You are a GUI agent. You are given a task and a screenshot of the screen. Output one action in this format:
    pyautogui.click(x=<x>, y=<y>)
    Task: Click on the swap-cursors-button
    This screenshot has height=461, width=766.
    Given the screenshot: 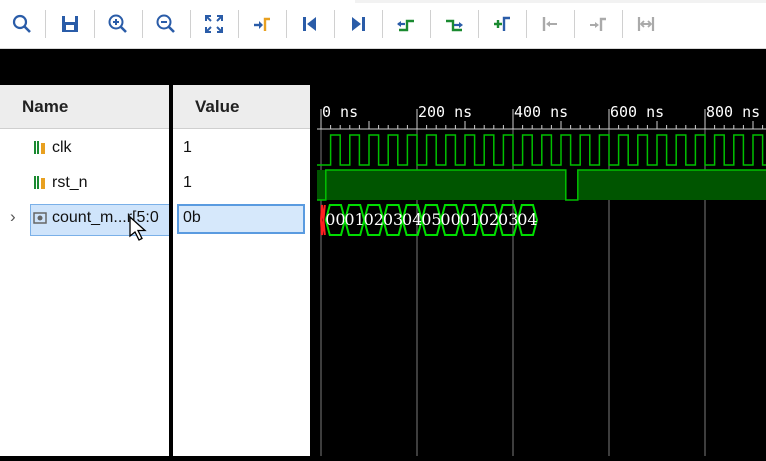 What is the action you would take?
    pyautogui.click(x=646, y=24)
    